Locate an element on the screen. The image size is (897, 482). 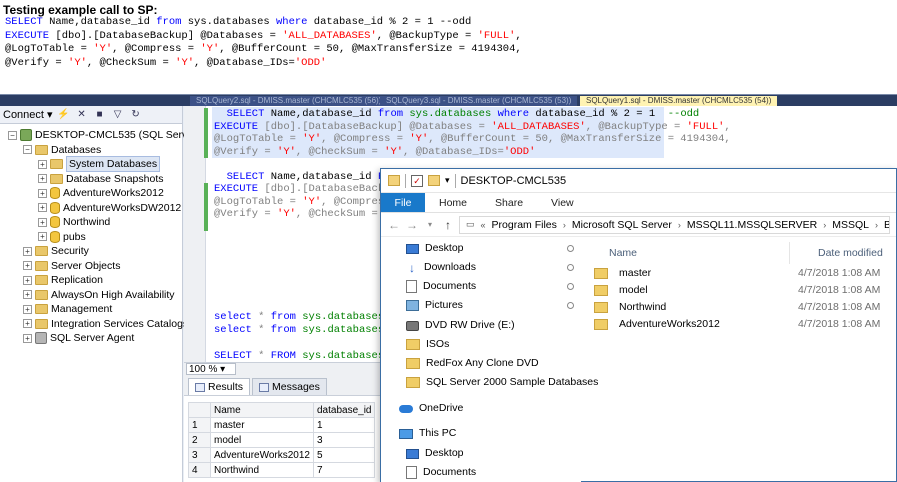
forward-icon: → is located at coordinates (412, 225).